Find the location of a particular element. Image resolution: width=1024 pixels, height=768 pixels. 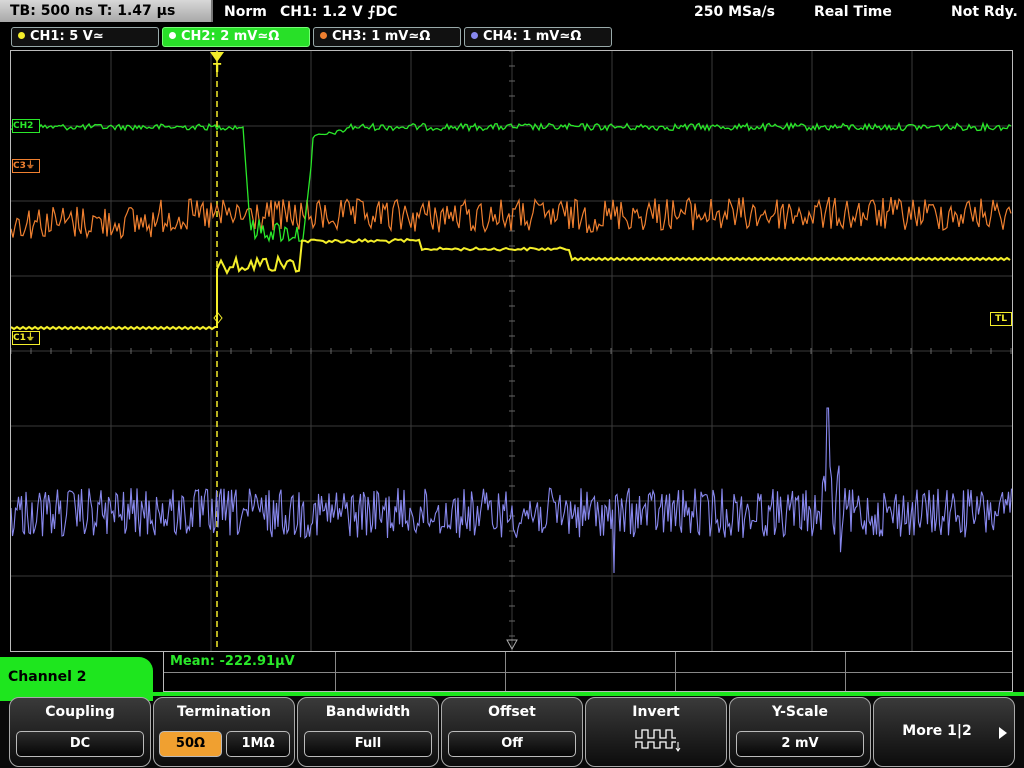

tab-ch4: CH4: 1 mV≃Ω is located at coordinates (538, 37).